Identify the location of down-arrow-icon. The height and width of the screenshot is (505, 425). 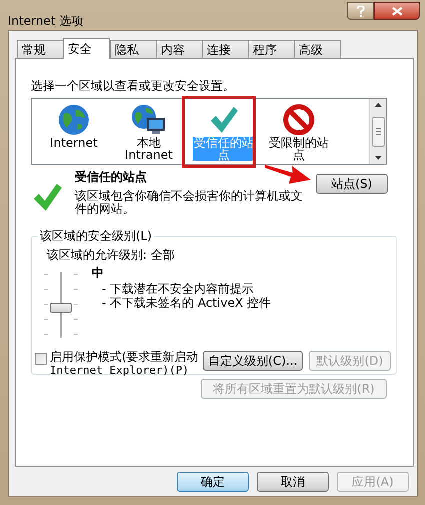
(378, 158).